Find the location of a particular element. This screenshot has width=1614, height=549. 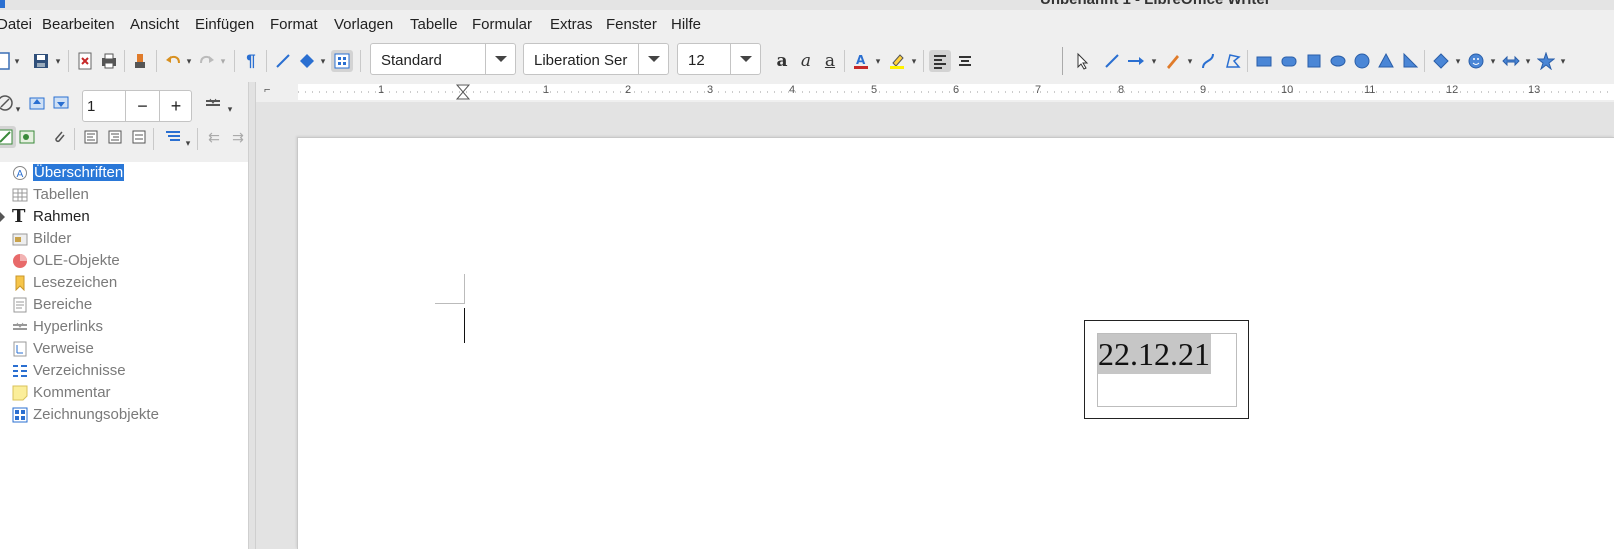

text-frame: 22.12.21 is located at coordinates (1166, 369).